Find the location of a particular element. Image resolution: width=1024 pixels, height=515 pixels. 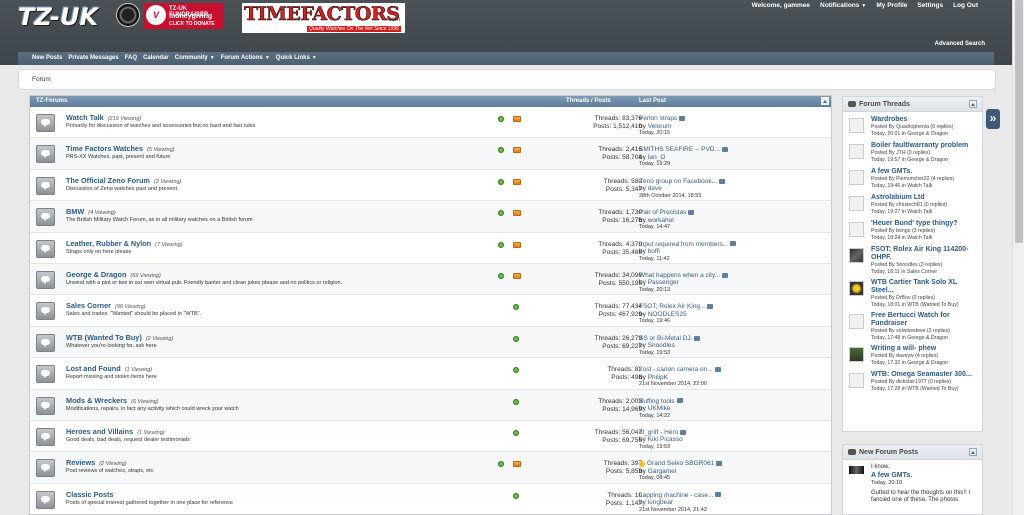

forum-list-title: TZ-Forums is located at coordinates (51, 101).